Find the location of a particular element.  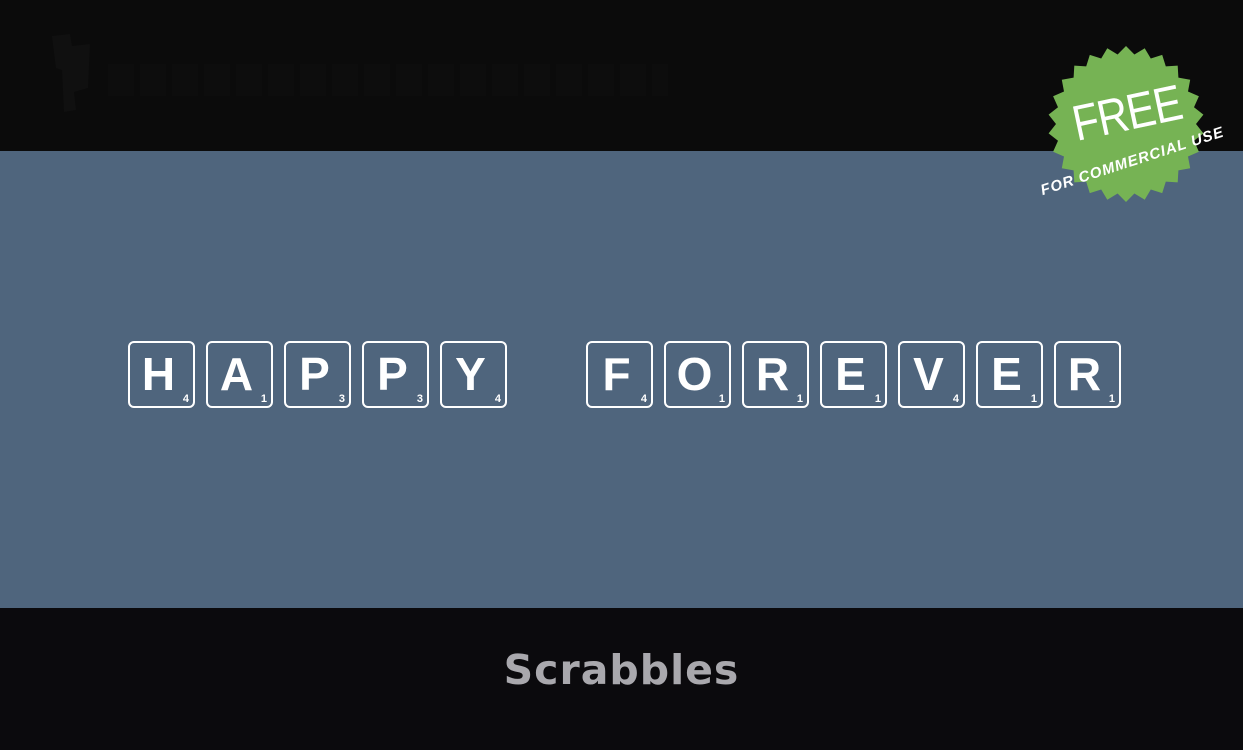

letter-tile: F4 is located at coordinates (619, 374).